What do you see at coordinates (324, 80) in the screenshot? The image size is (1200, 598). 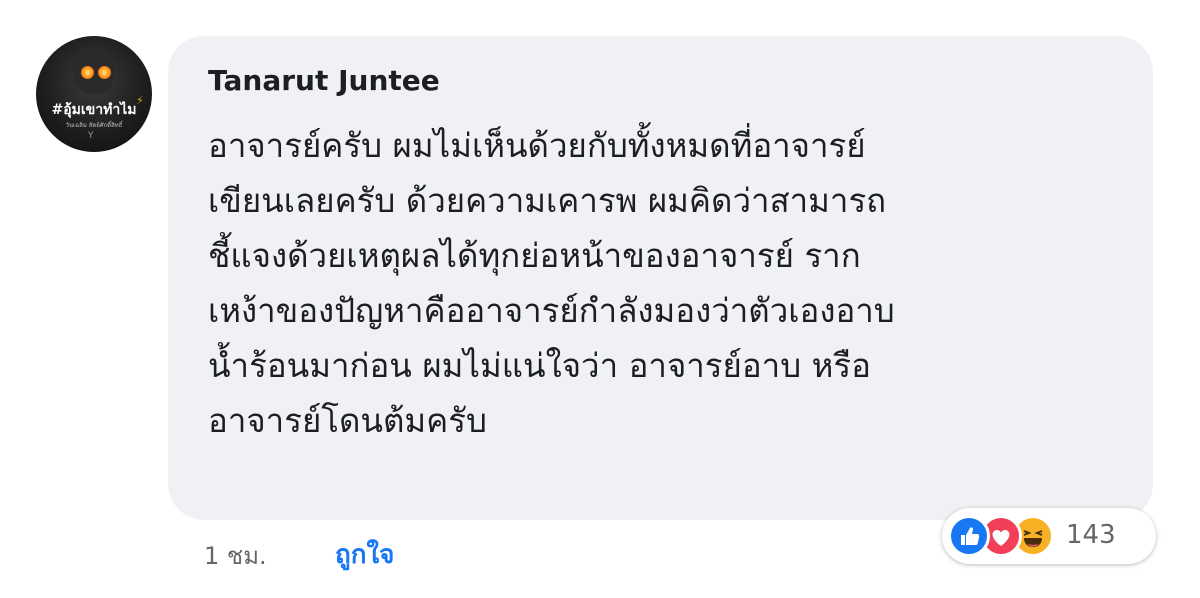 I see `comment-author: Tanarut Juntee` at bounding box center [324, 80].